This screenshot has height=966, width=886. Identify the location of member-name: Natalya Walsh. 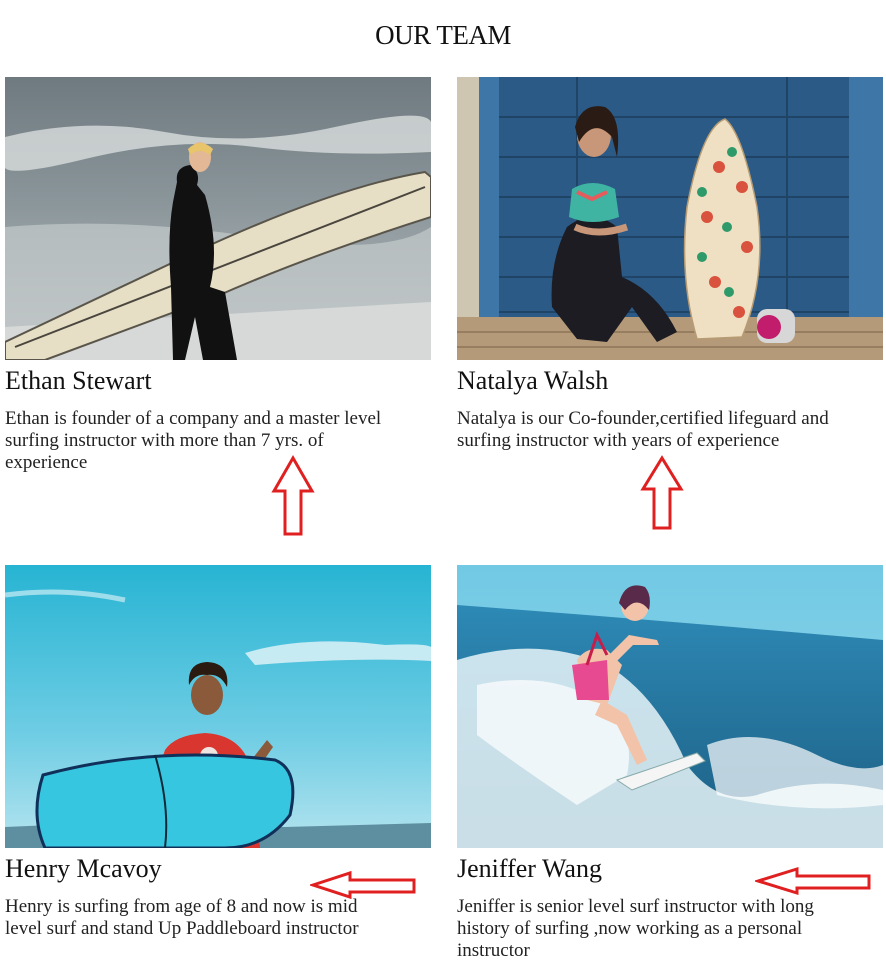
(533, 380).